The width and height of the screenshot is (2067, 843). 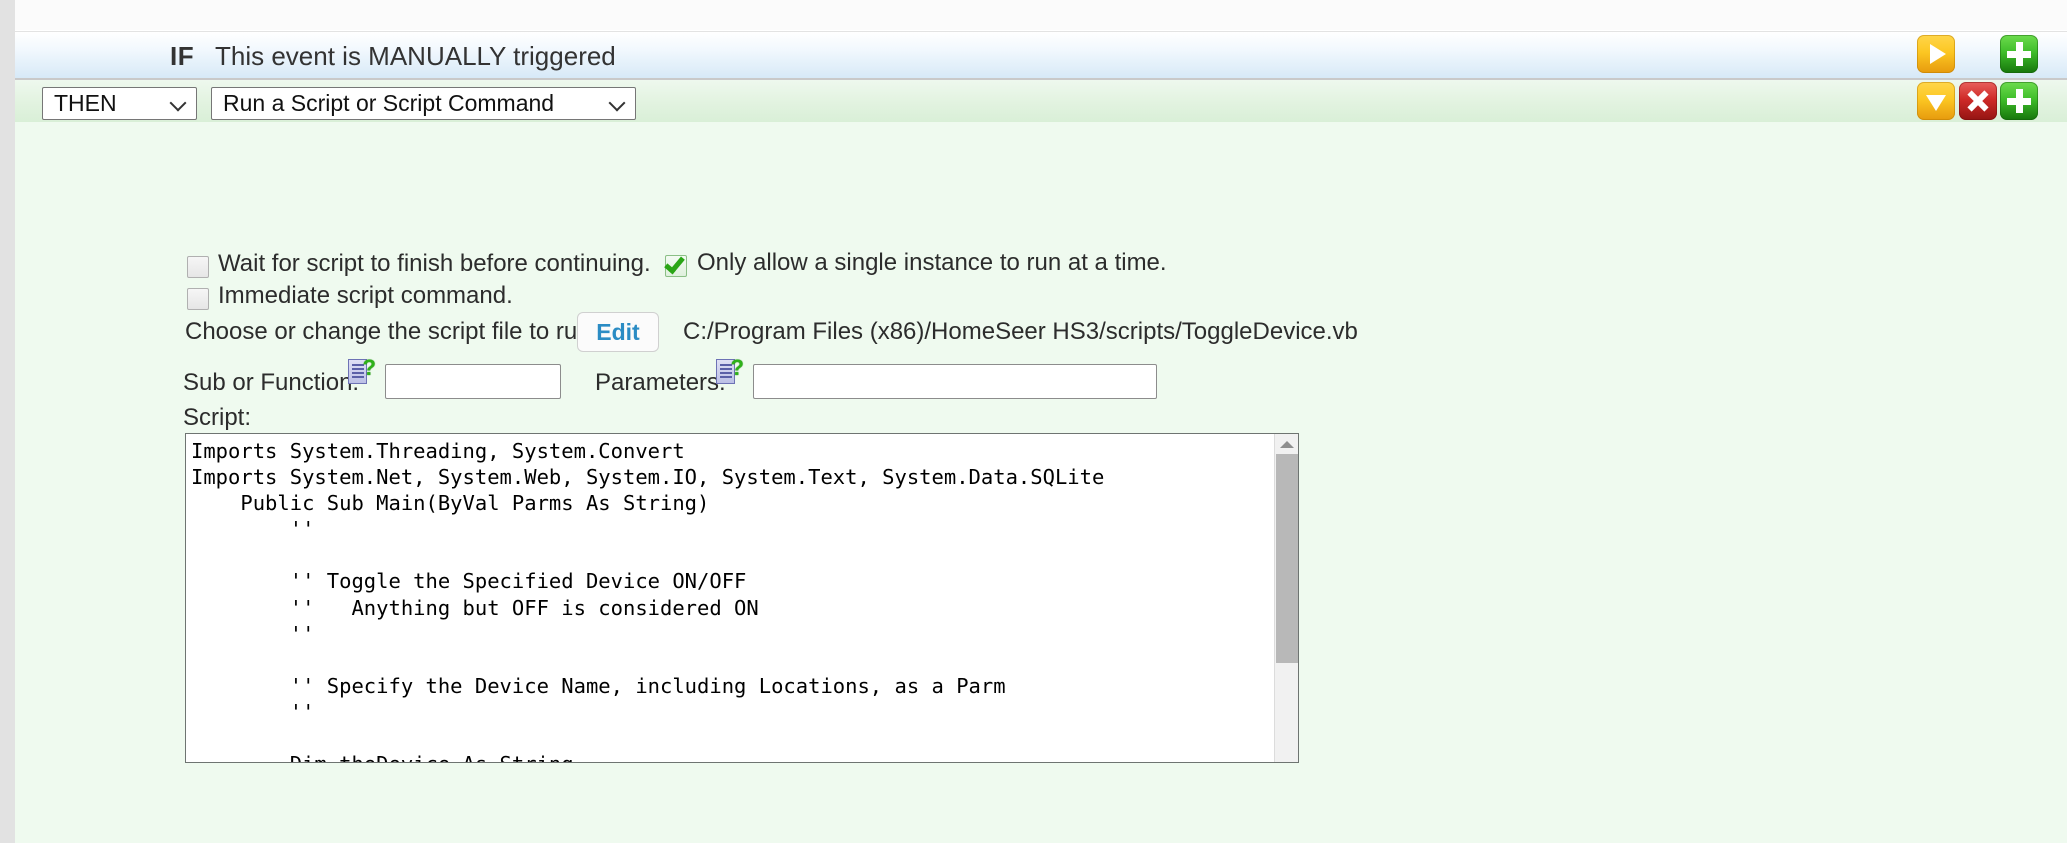 What do you see at coordinates (1033, 15) in the screenshot?
I see `page-top-margin` at bounding box center [1033, 15].